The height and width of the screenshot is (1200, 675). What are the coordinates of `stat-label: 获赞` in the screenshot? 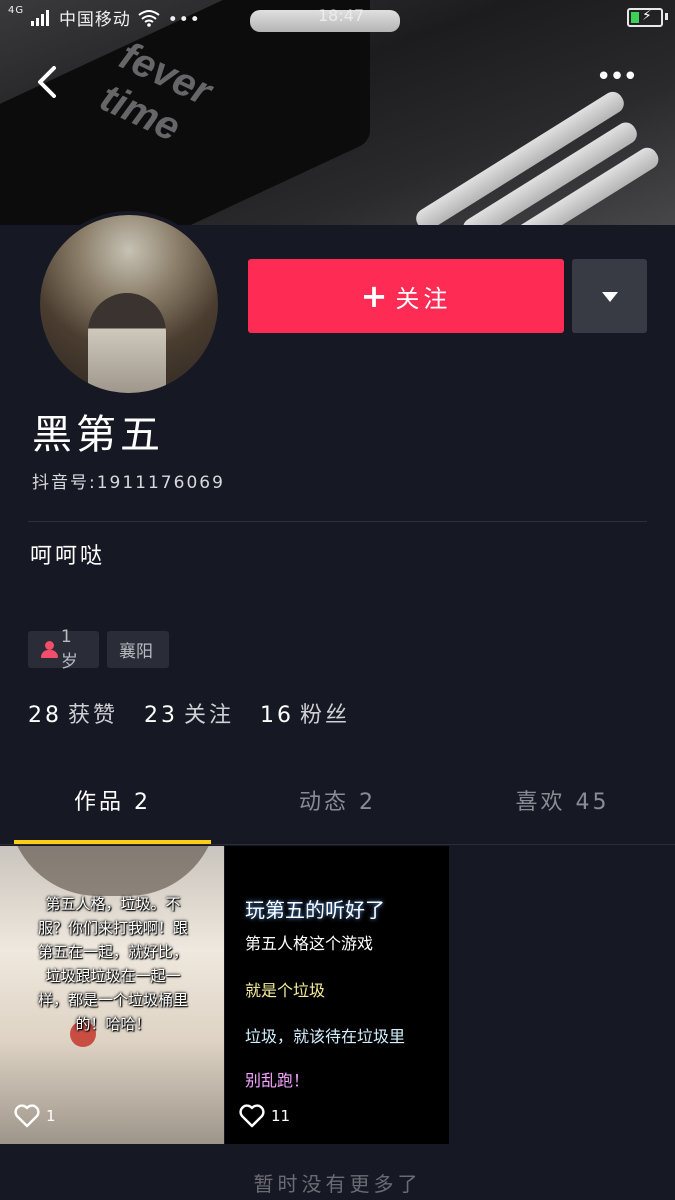 It's located at (93, 715).